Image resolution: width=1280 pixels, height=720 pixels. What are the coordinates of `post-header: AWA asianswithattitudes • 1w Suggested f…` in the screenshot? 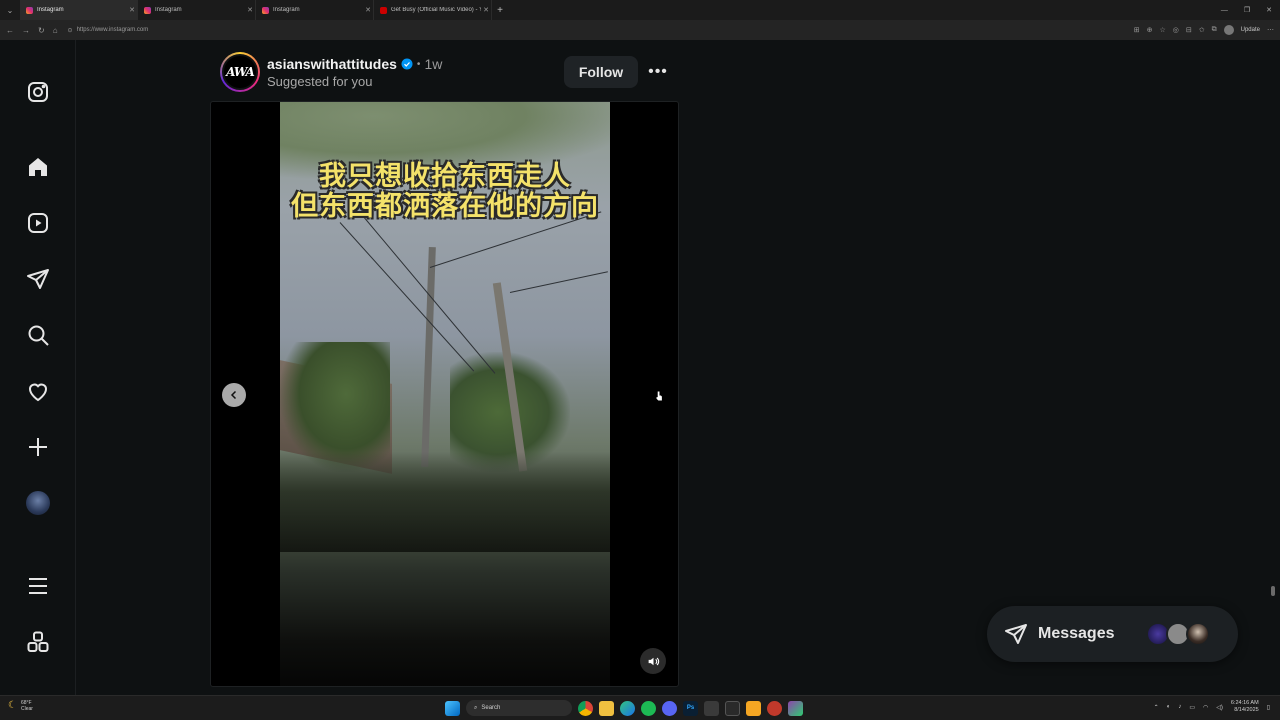 It's located at (450, 72).